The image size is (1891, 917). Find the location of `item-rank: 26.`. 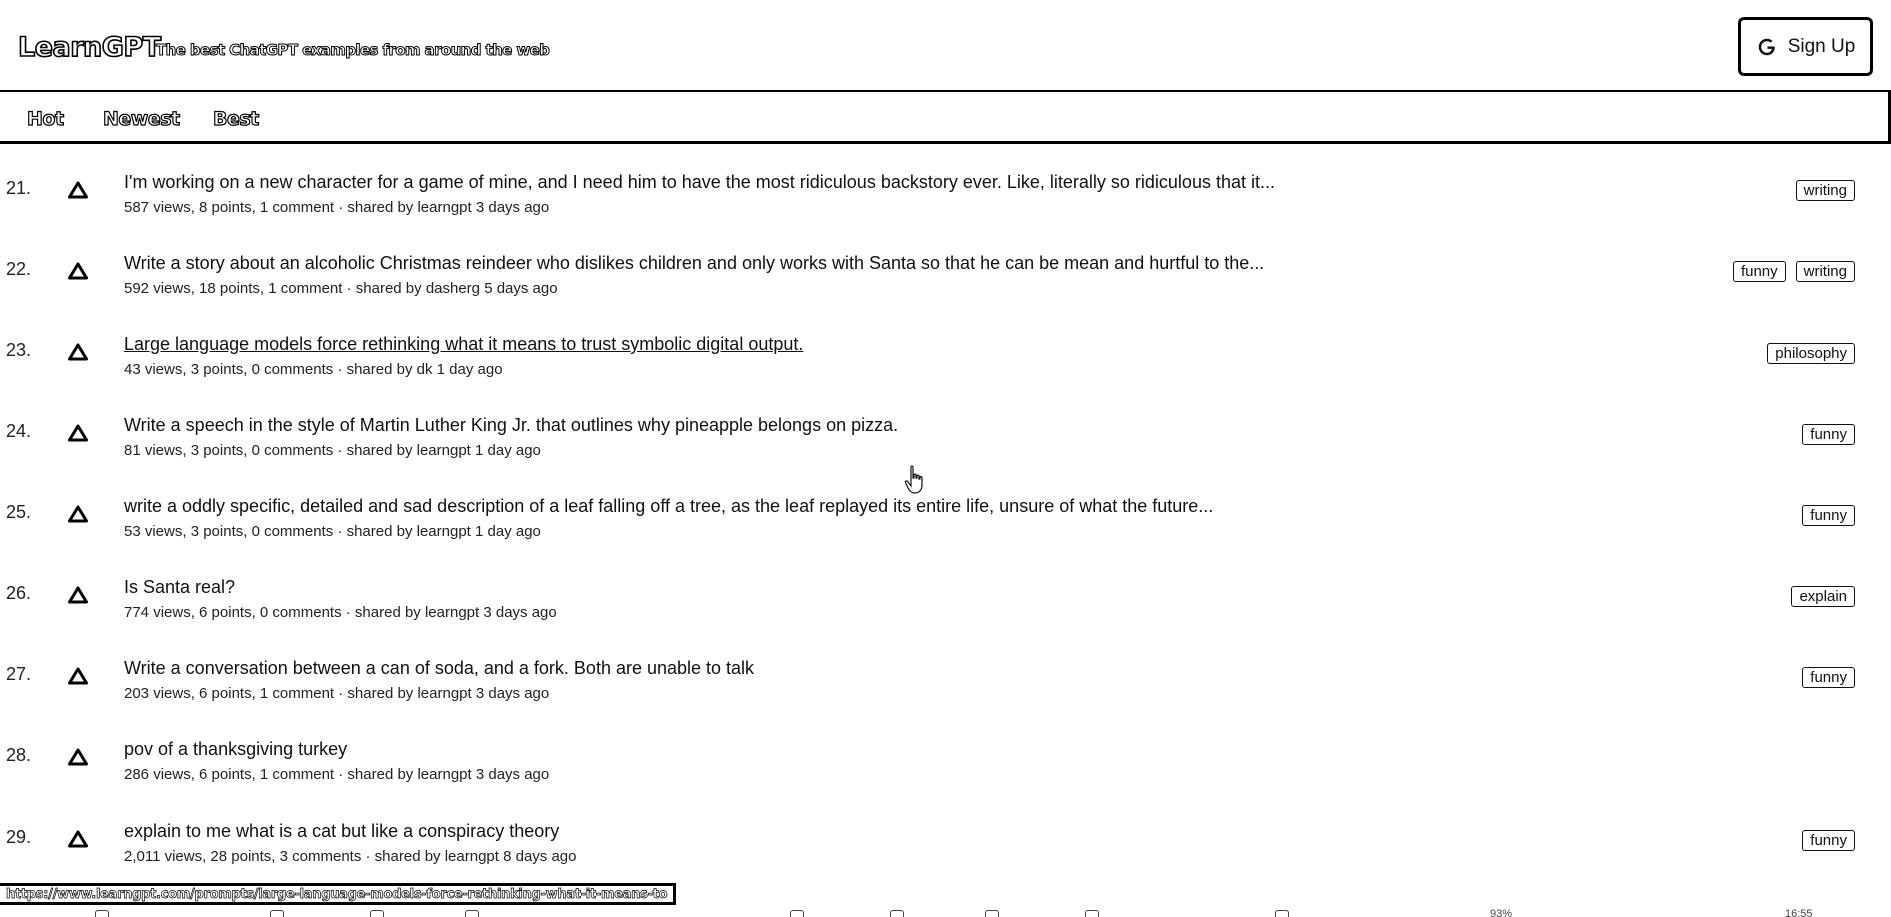

item-rank: 26. is located at coordinates (19, 593).